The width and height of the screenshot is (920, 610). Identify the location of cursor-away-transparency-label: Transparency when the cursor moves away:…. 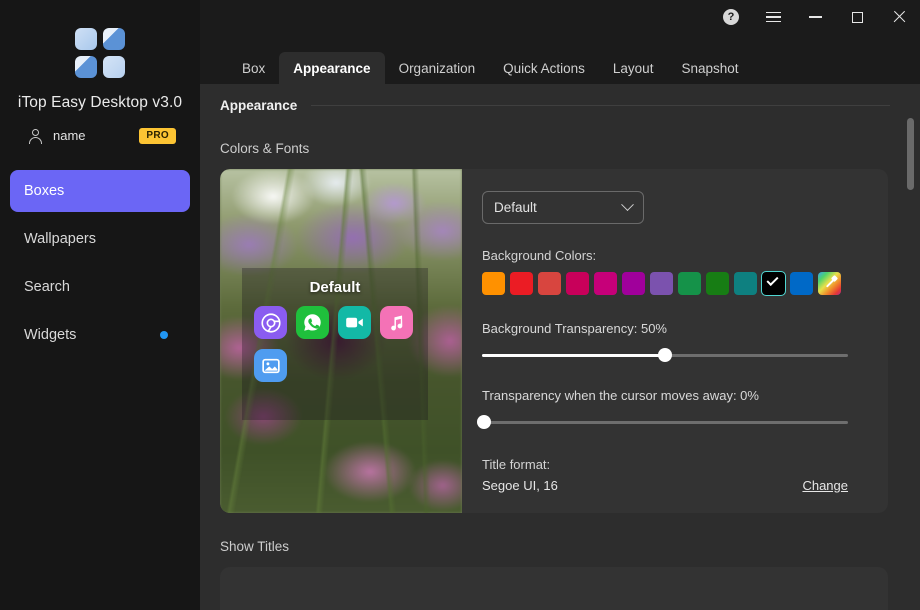
(620, 395).